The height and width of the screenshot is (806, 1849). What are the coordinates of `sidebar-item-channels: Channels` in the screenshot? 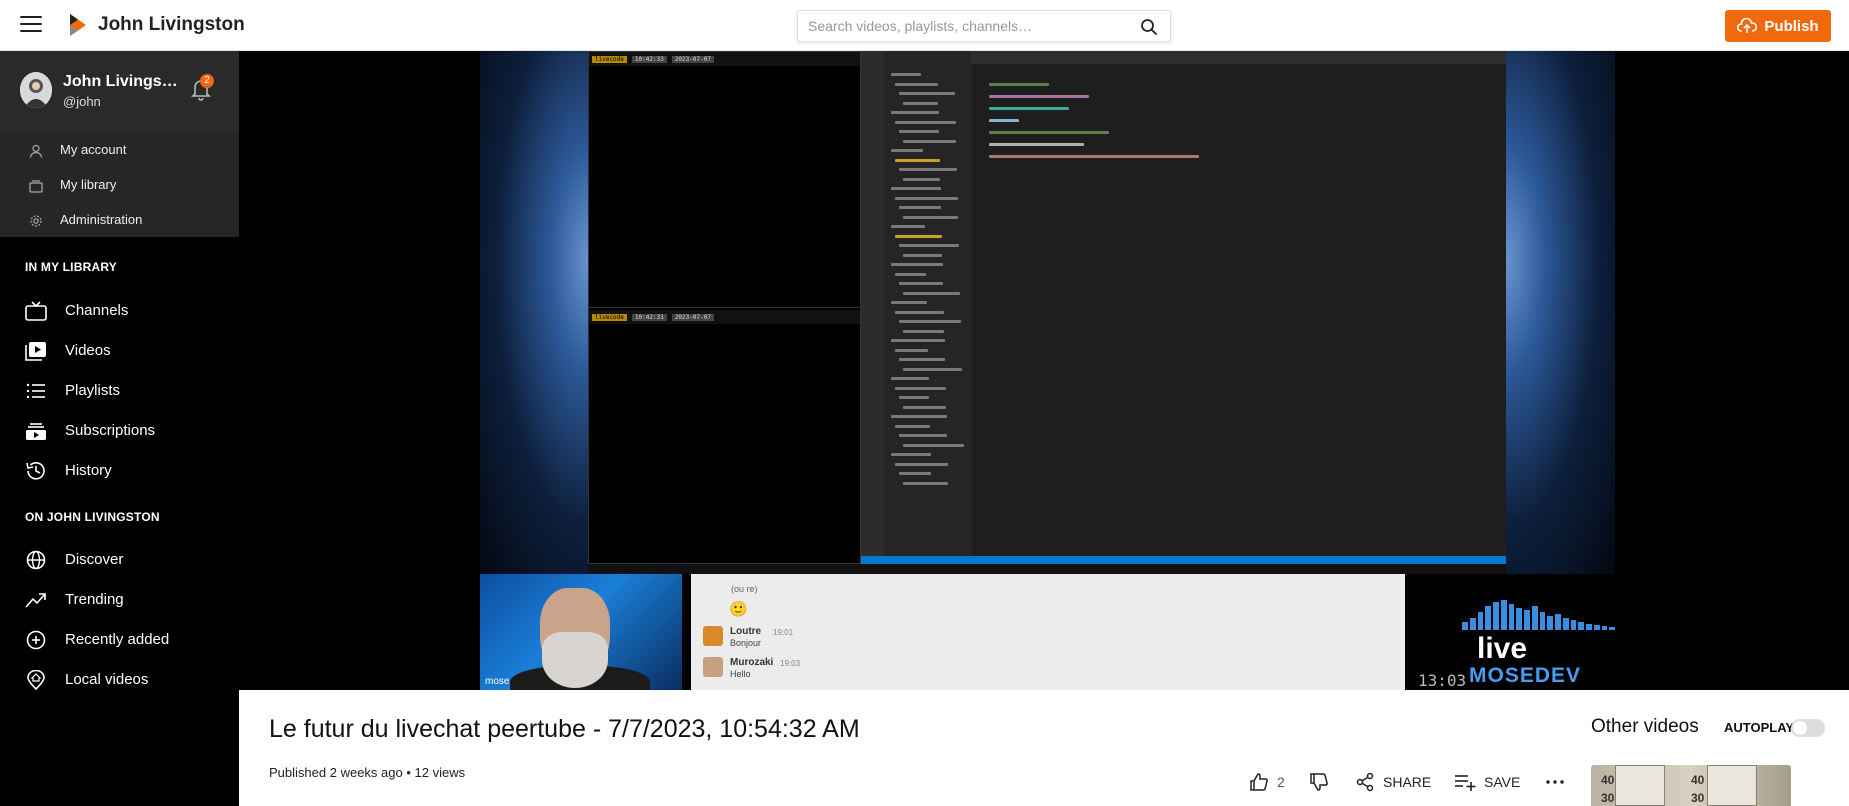 It's located at (119, 311).